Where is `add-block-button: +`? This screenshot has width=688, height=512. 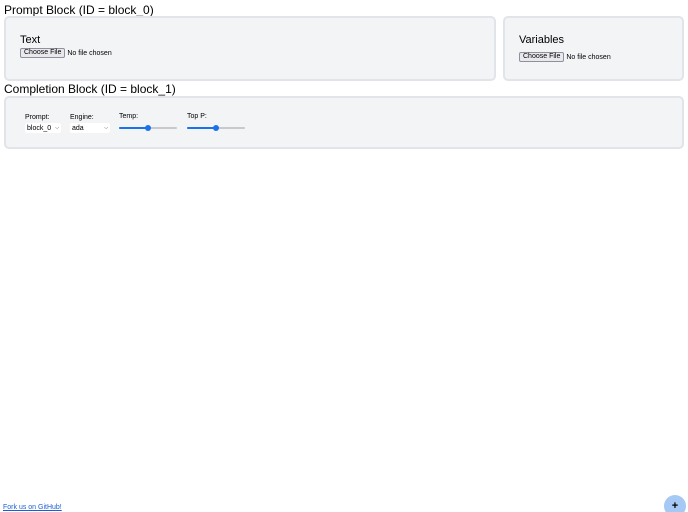 add-block-button: + is located at coordinates (675, 503).